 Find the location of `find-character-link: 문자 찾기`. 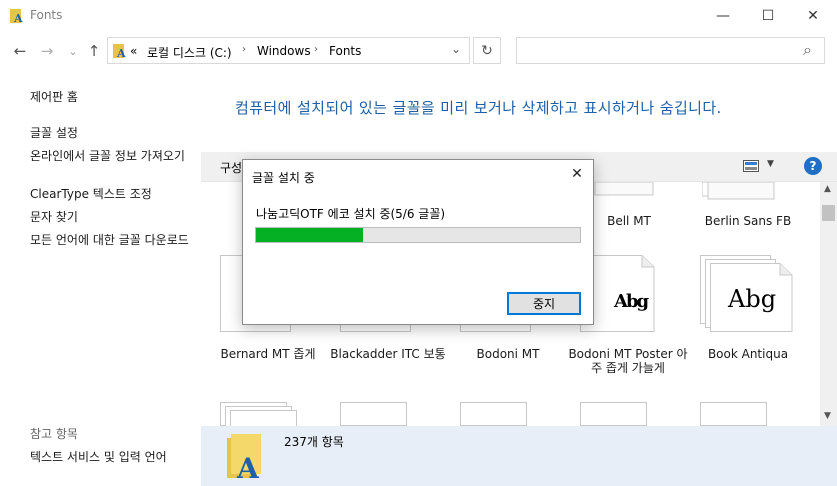

find-character-link: 문자 찾기 is located at coordinates (54, 217).